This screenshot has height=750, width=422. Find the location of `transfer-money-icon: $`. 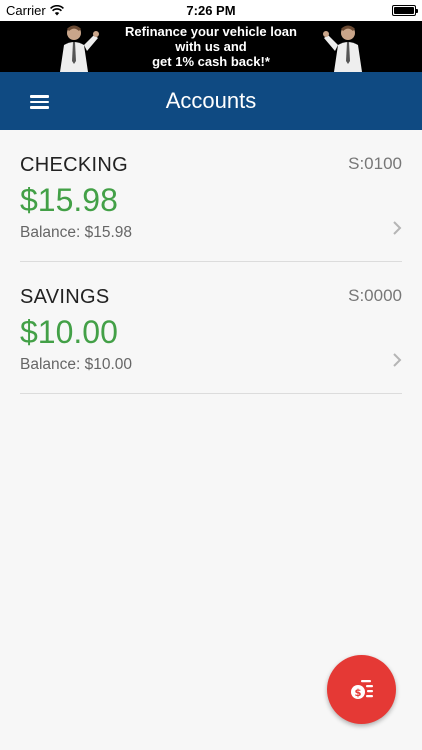

transfer-money-icon: $ is located at coordinates (362, 689).